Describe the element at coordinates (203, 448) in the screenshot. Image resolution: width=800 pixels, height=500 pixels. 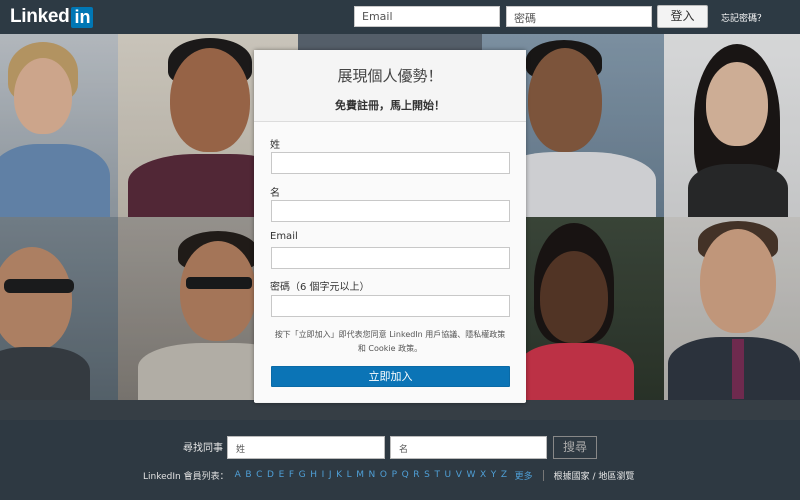
I see `find-colleagues-label: 尋找同事` at that location.